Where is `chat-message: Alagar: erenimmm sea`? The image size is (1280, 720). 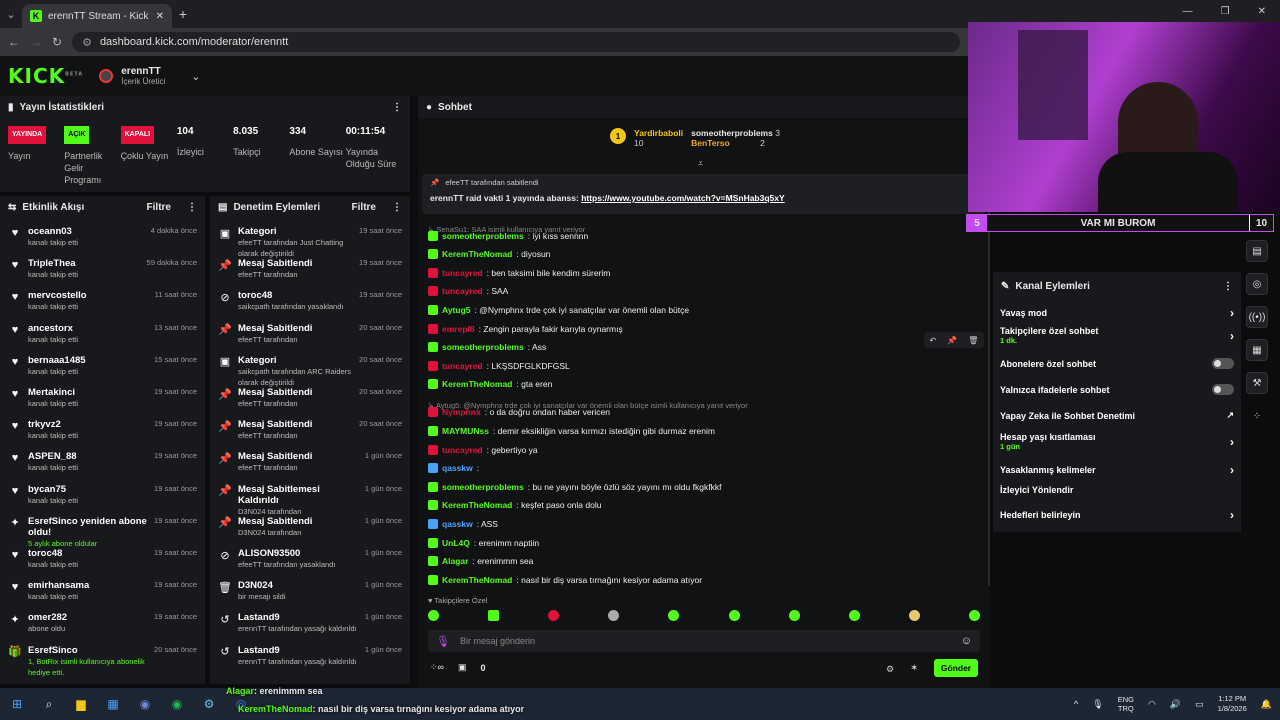
chat-message: Alagar: erenimmm sea is located at coordinates (480, 561).